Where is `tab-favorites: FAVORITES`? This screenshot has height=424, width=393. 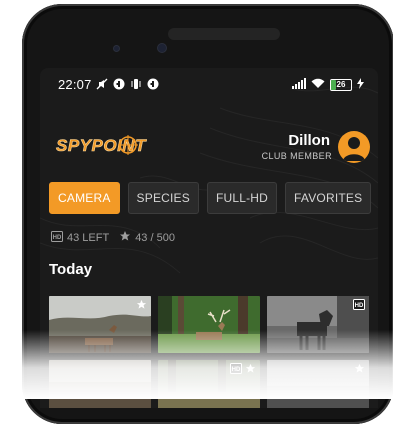 tab-favorites: FAVORITES is located at coordinates (328, 198).